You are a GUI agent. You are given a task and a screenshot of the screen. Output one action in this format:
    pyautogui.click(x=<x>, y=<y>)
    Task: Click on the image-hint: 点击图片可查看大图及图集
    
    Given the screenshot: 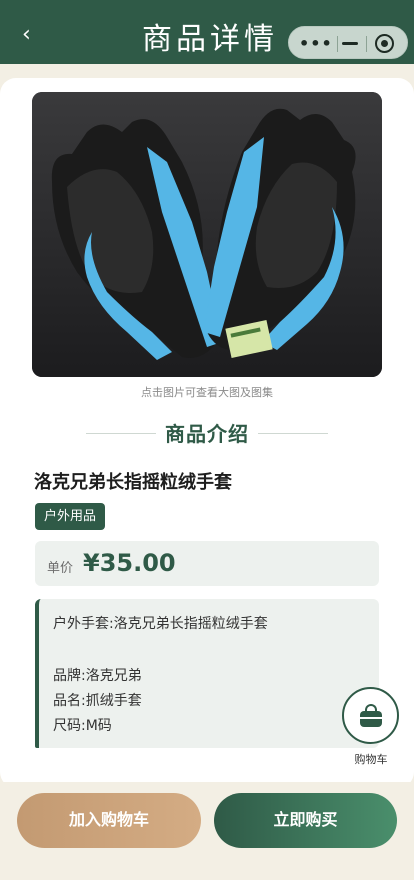 What is the action you would take?
    pyautogui.click(x=207, y=392)
    